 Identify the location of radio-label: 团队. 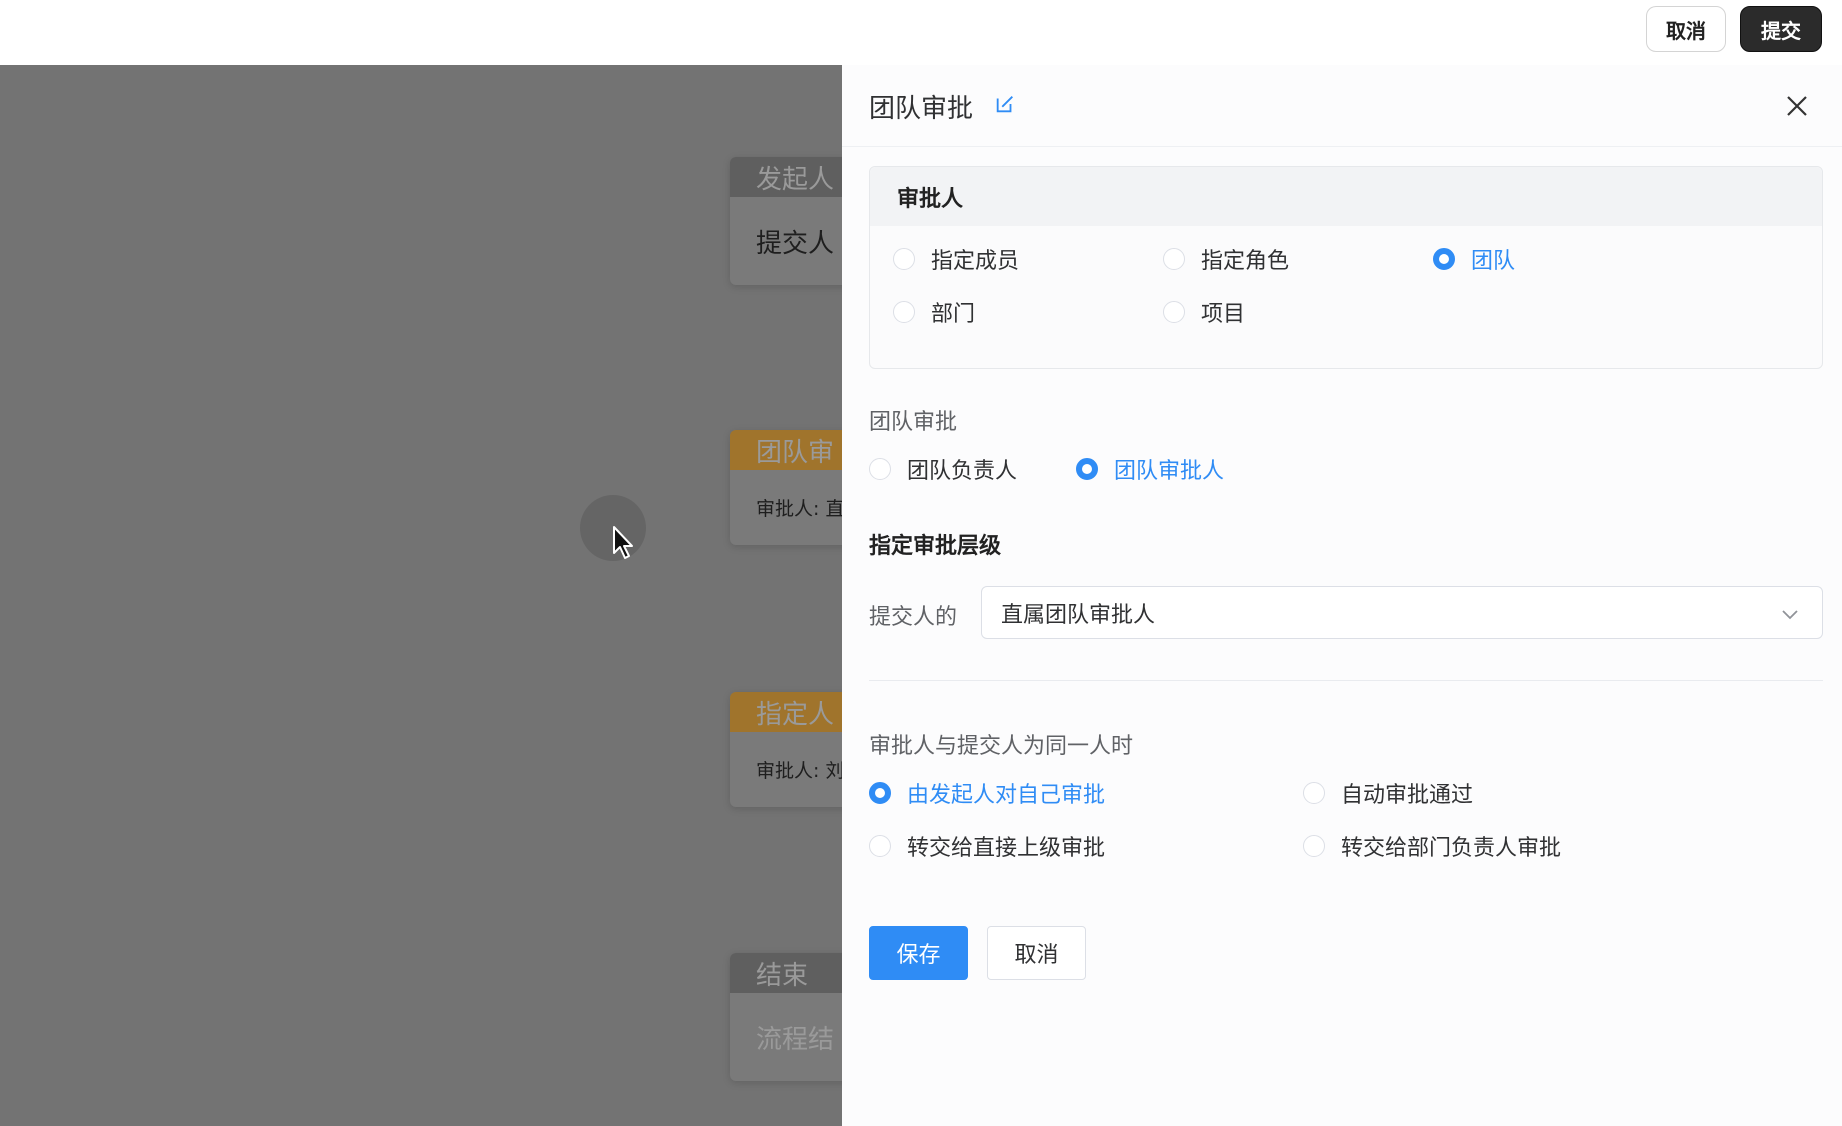
(1493, 261).